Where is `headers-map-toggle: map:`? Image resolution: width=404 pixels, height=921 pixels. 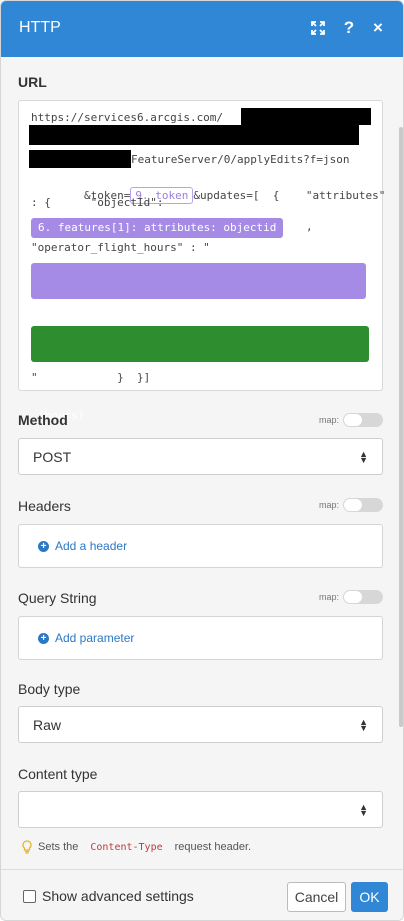
headers-map-toggle: map: is located at coordinates (351, 505).